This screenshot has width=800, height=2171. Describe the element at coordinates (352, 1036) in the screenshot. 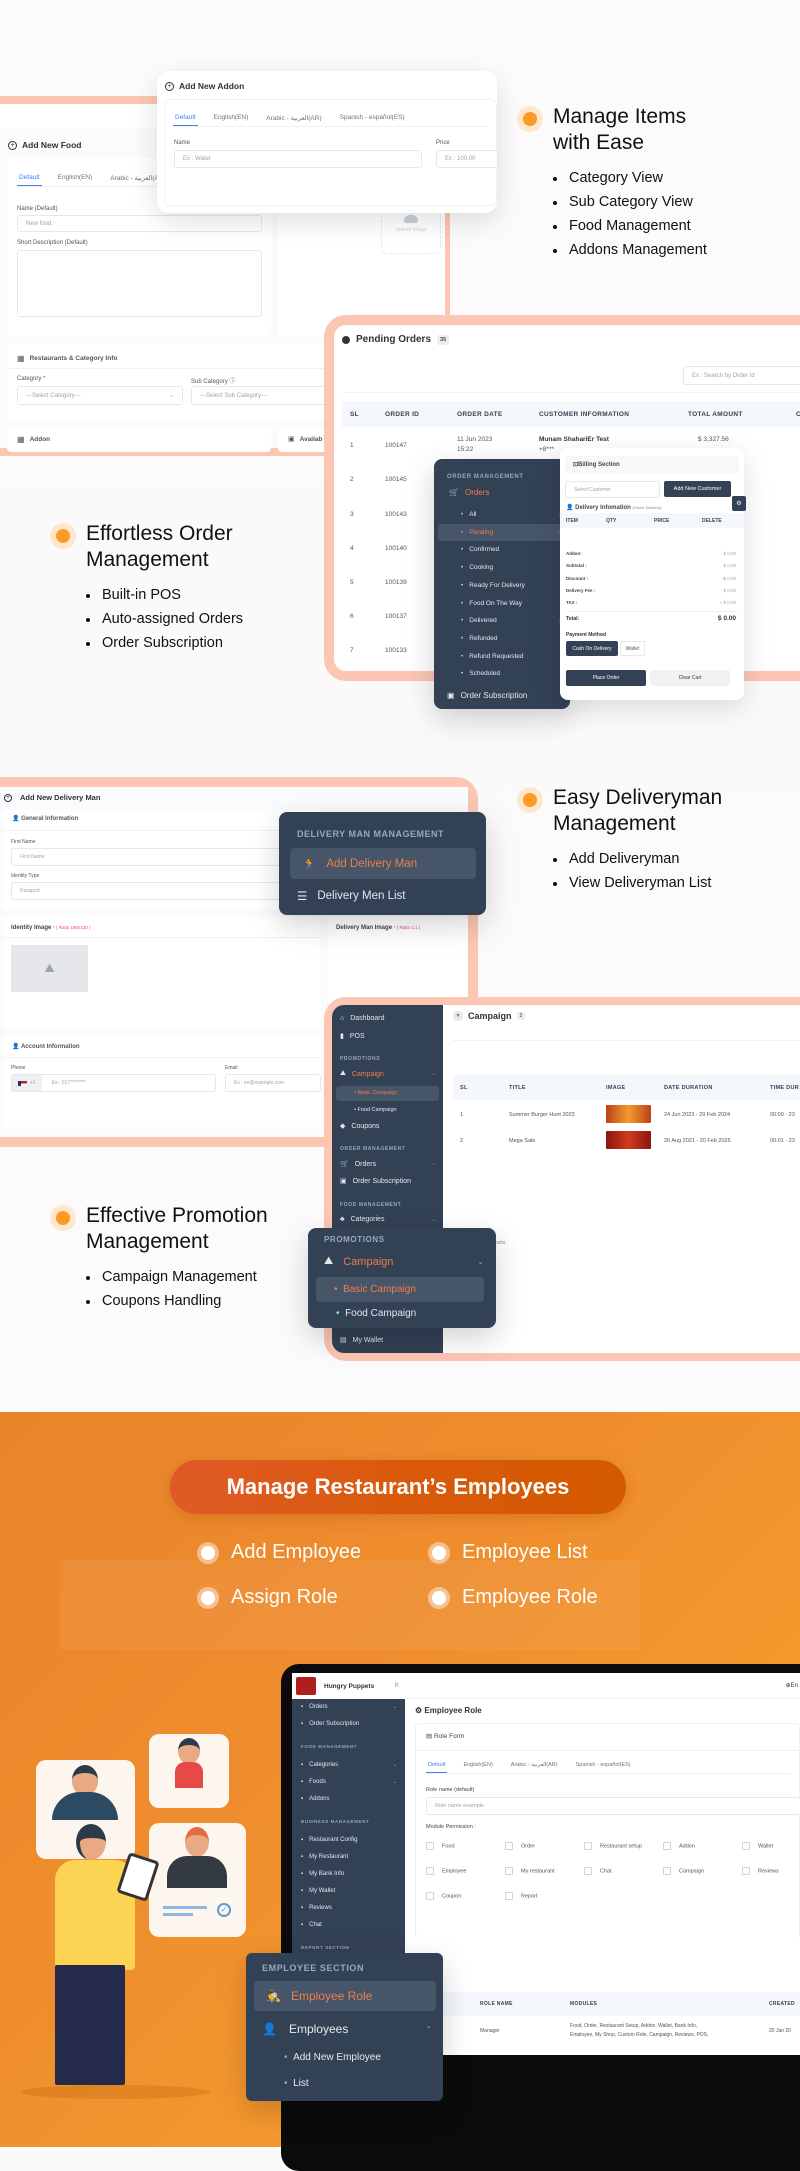

I see `sidebar-item-pos: ▮ POS` at that location.